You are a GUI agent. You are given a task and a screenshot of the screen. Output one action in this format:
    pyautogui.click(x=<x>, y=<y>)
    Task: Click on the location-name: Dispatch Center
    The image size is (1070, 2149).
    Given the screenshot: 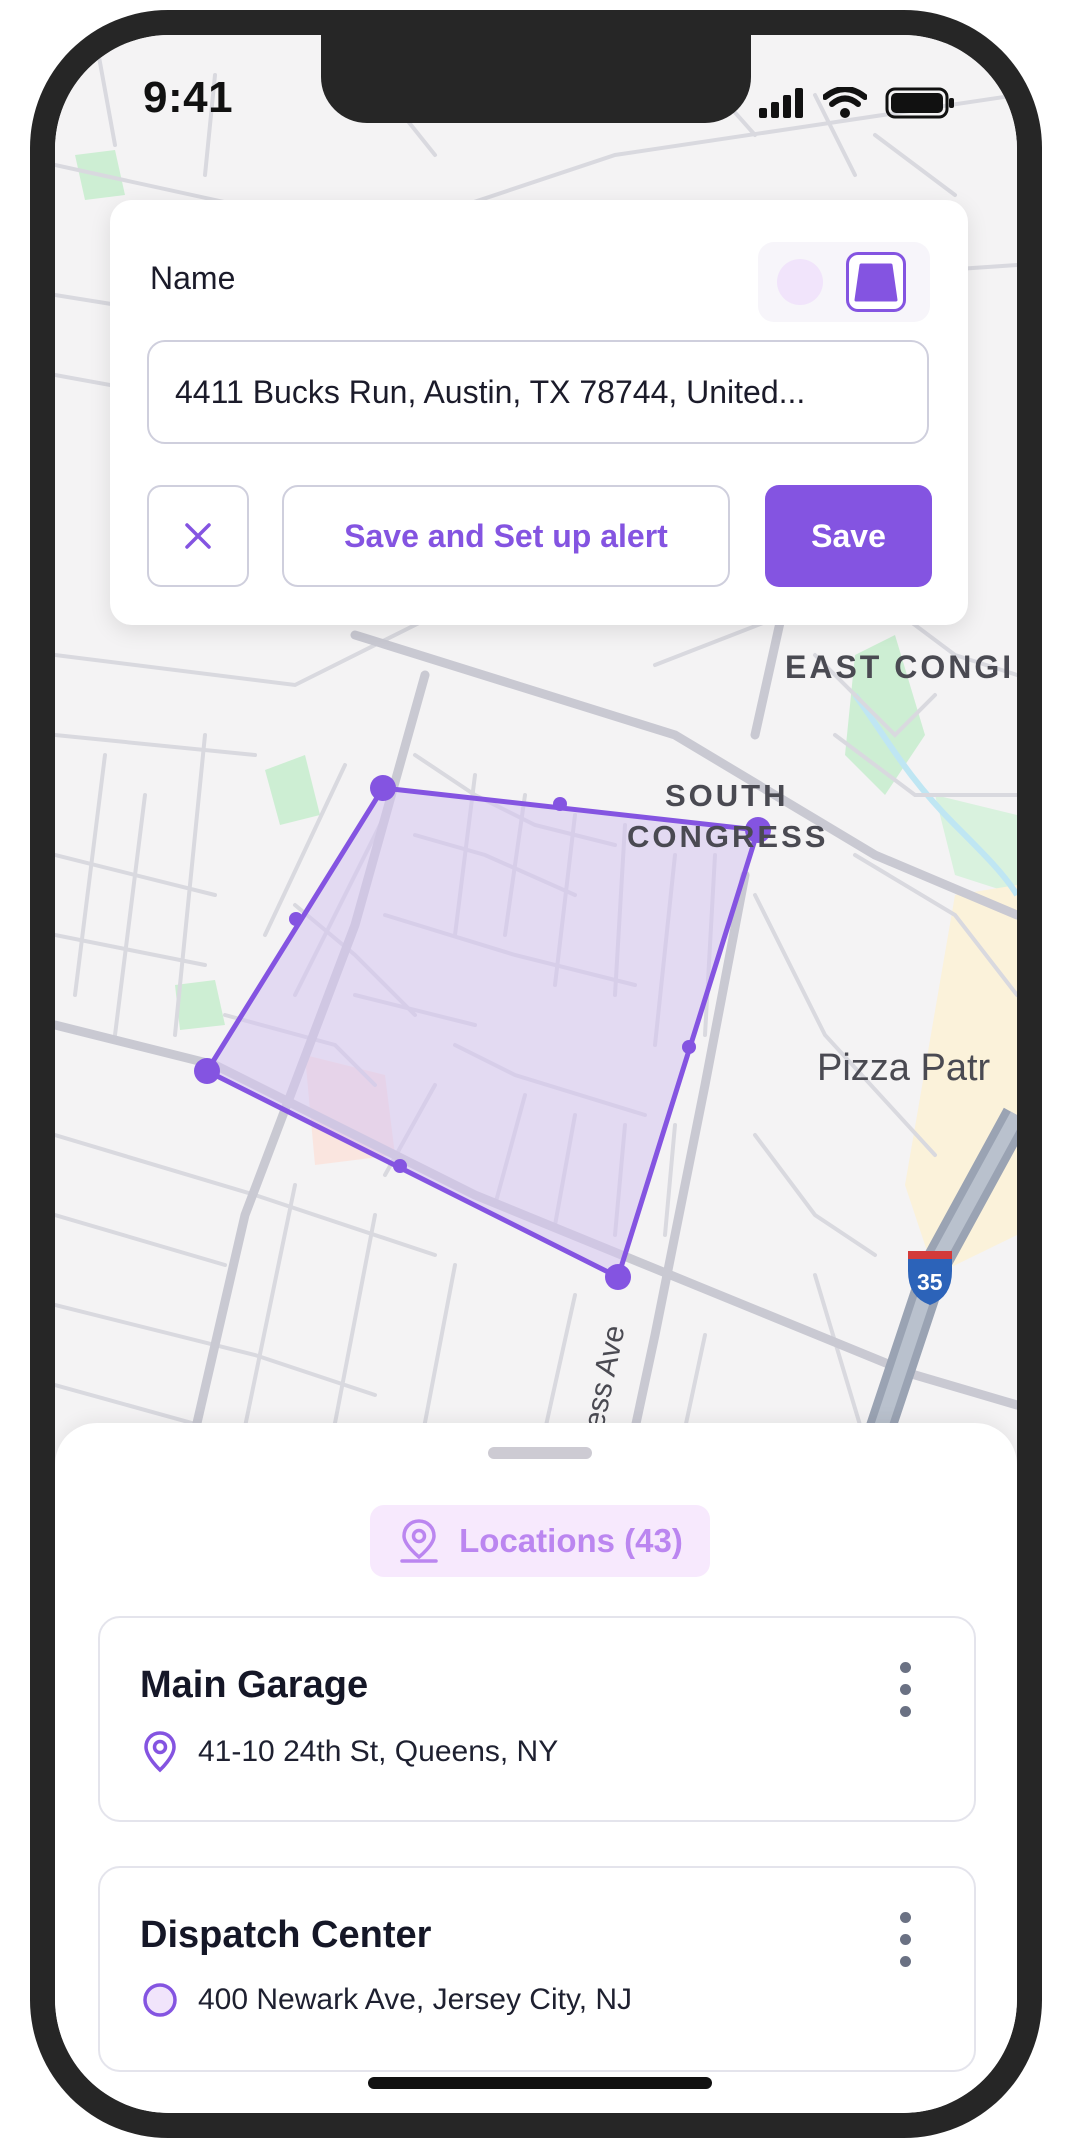 What is the action you would take?
    pyautogui.click(x=286, y=1935)
    